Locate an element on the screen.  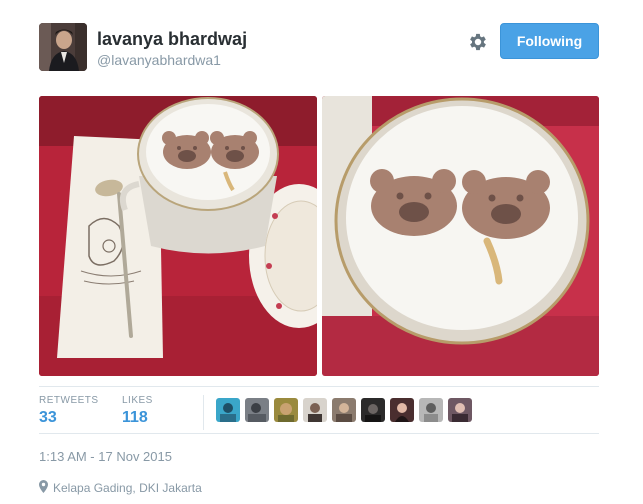
user-handle: @lavanyabhardwa1 is located at coordinates (159, 60).